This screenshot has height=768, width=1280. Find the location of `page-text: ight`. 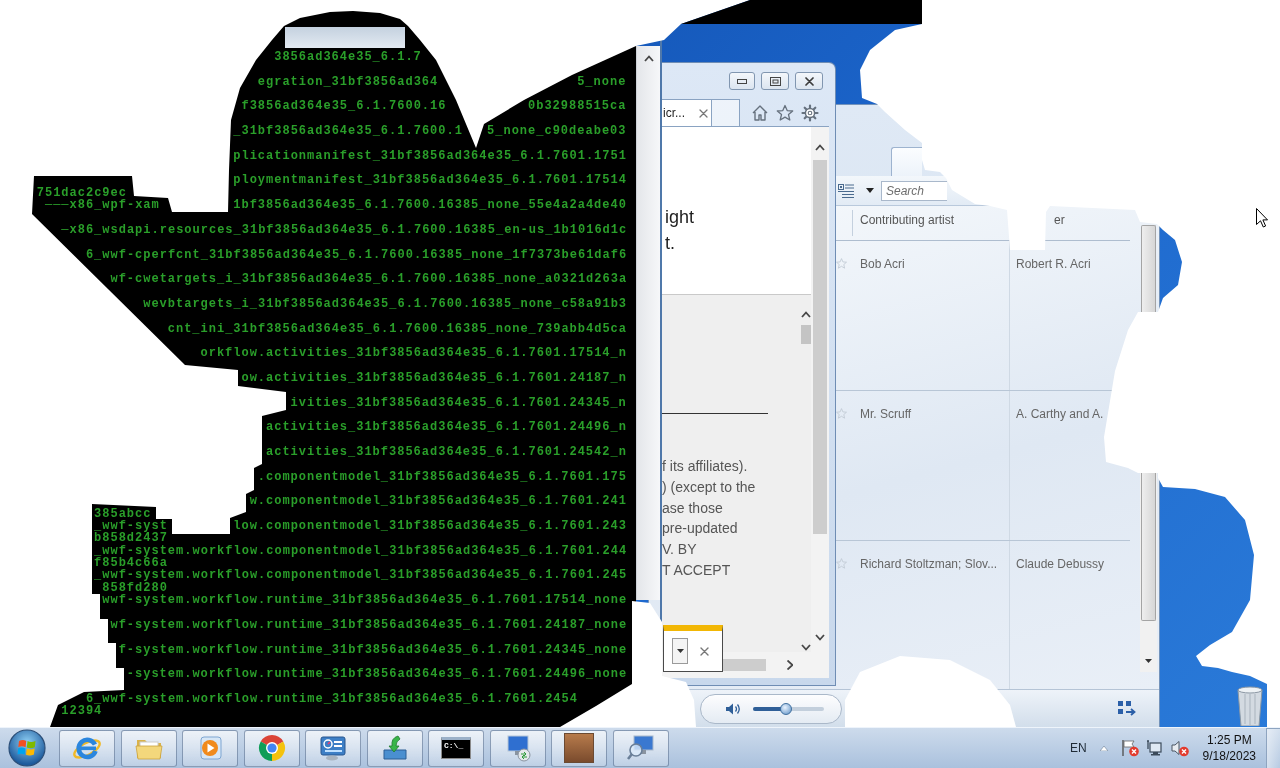

page-text: ight is located at coordinates (680, 217).